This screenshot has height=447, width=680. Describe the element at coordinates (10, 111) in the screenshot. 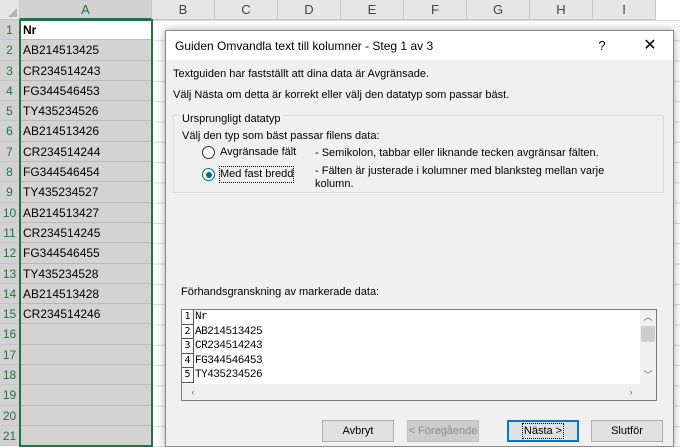

I see `row-header-5: 5` at that location.